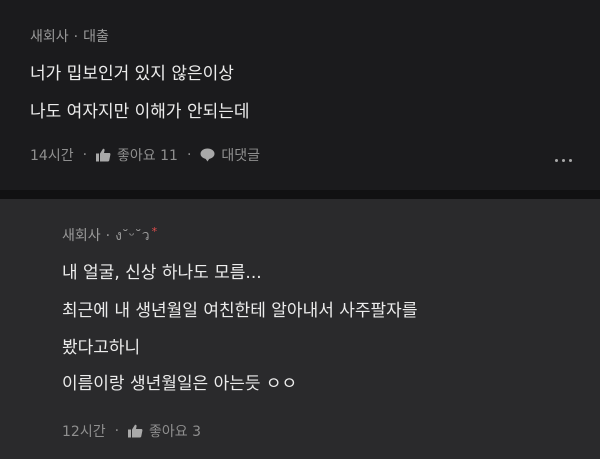 This screenshot has height=459, width=600. Describe the element at coordinates (240, 155) in the screenshot. I see `reply-button: 대댓글` at that location.